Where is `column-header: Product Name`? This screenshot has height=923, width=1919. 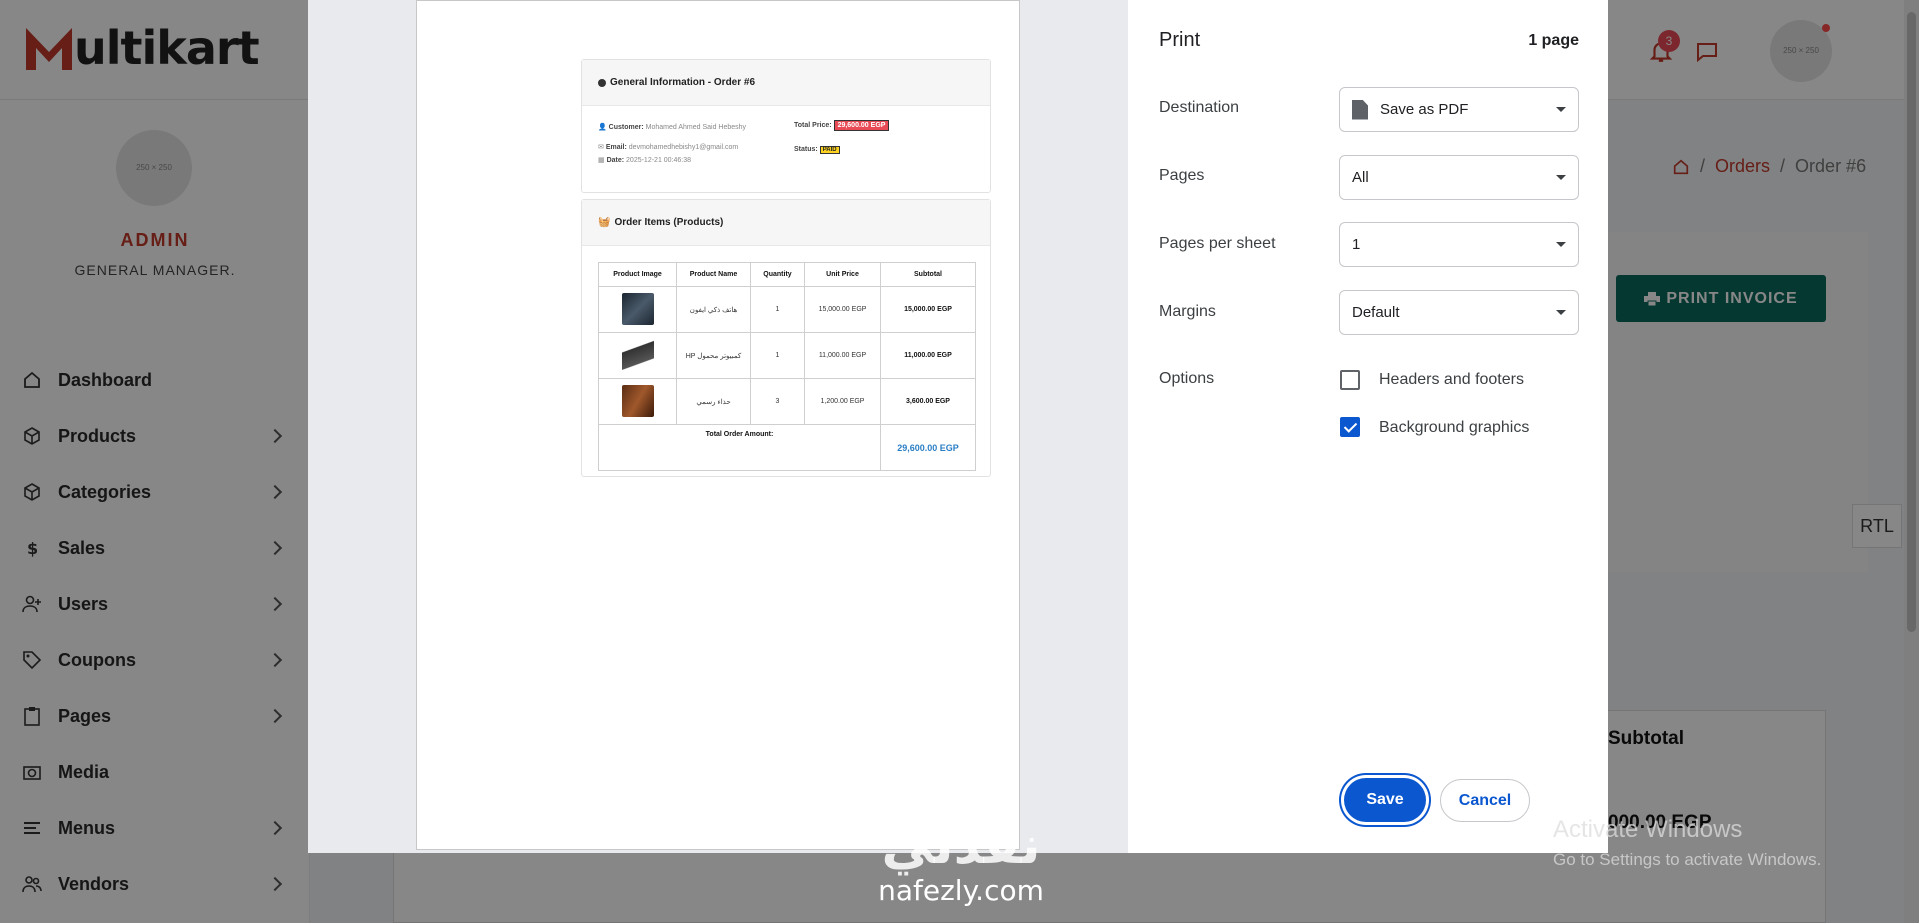
column-header: Product Name is located at coordinates (713, 274).